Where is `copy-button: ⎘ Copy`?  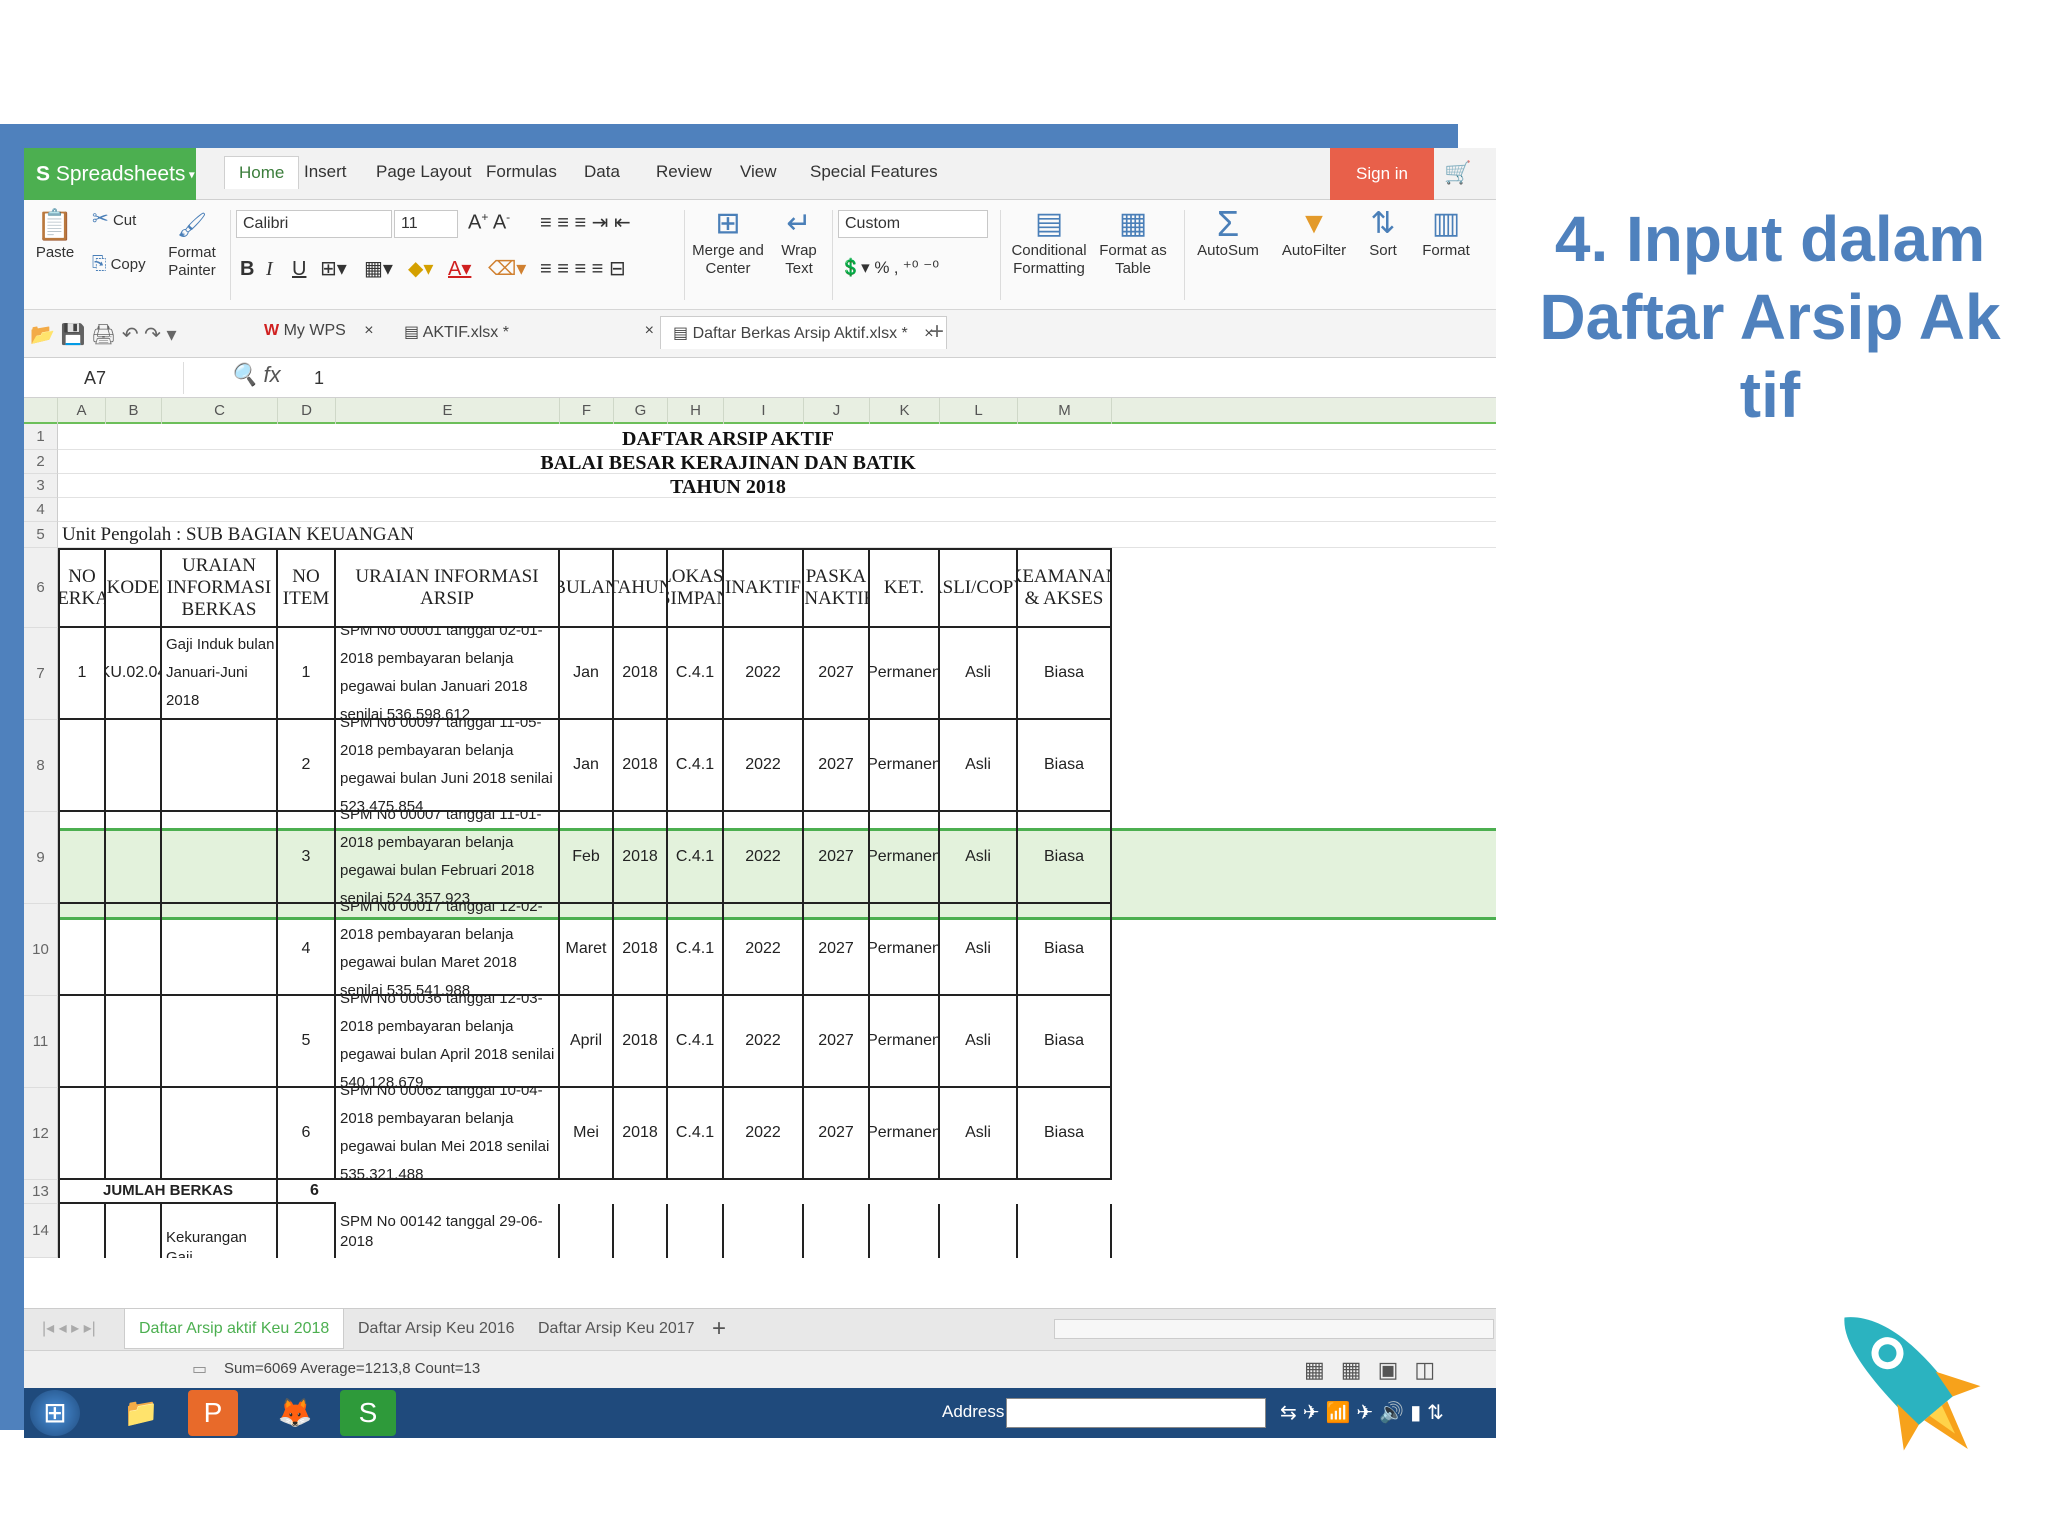
copy-button: ⎘ Copy is located at coordinates (125, 264).